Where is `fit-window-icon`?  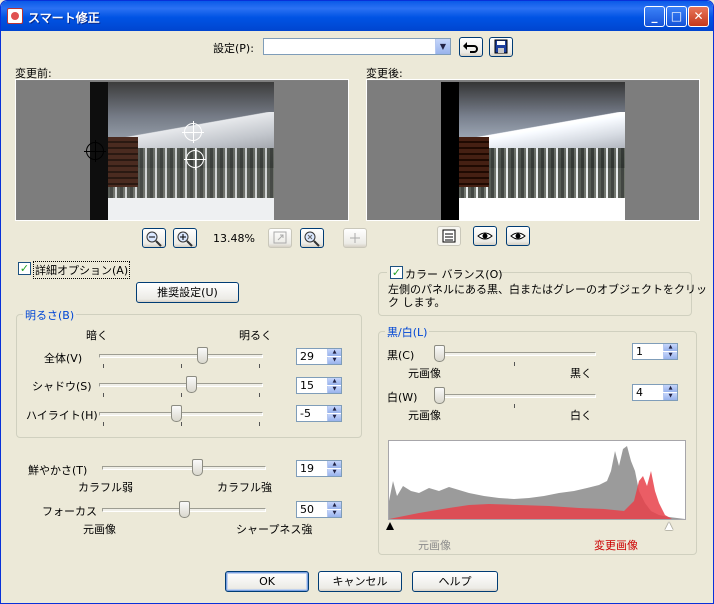 fit-window-icon is located at coordinates (280, 237).